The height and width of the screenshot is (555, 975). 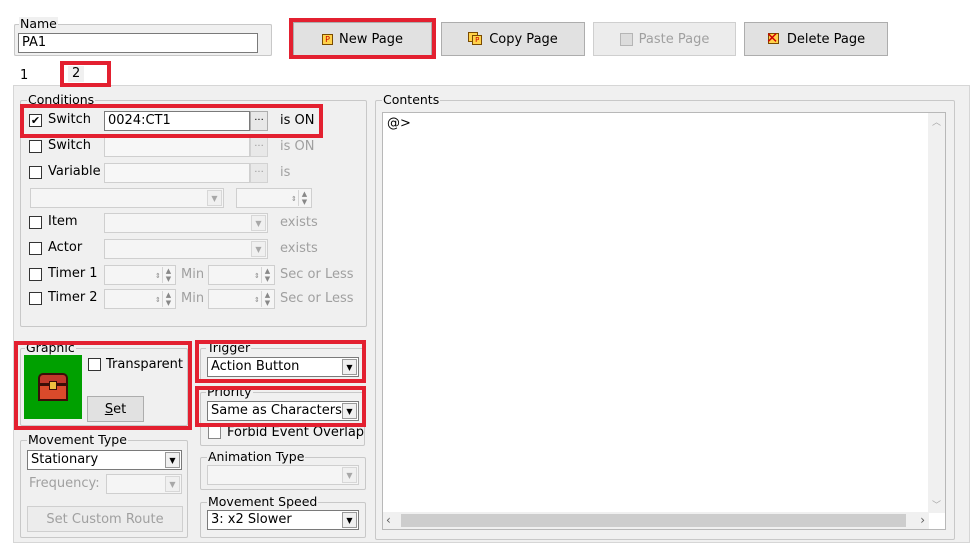 What do you see at coordinates (283, 520) in the screenshot?
I see `movement-speed-select: 3: x2 Slower ▼` at bounding box center [283, 520].